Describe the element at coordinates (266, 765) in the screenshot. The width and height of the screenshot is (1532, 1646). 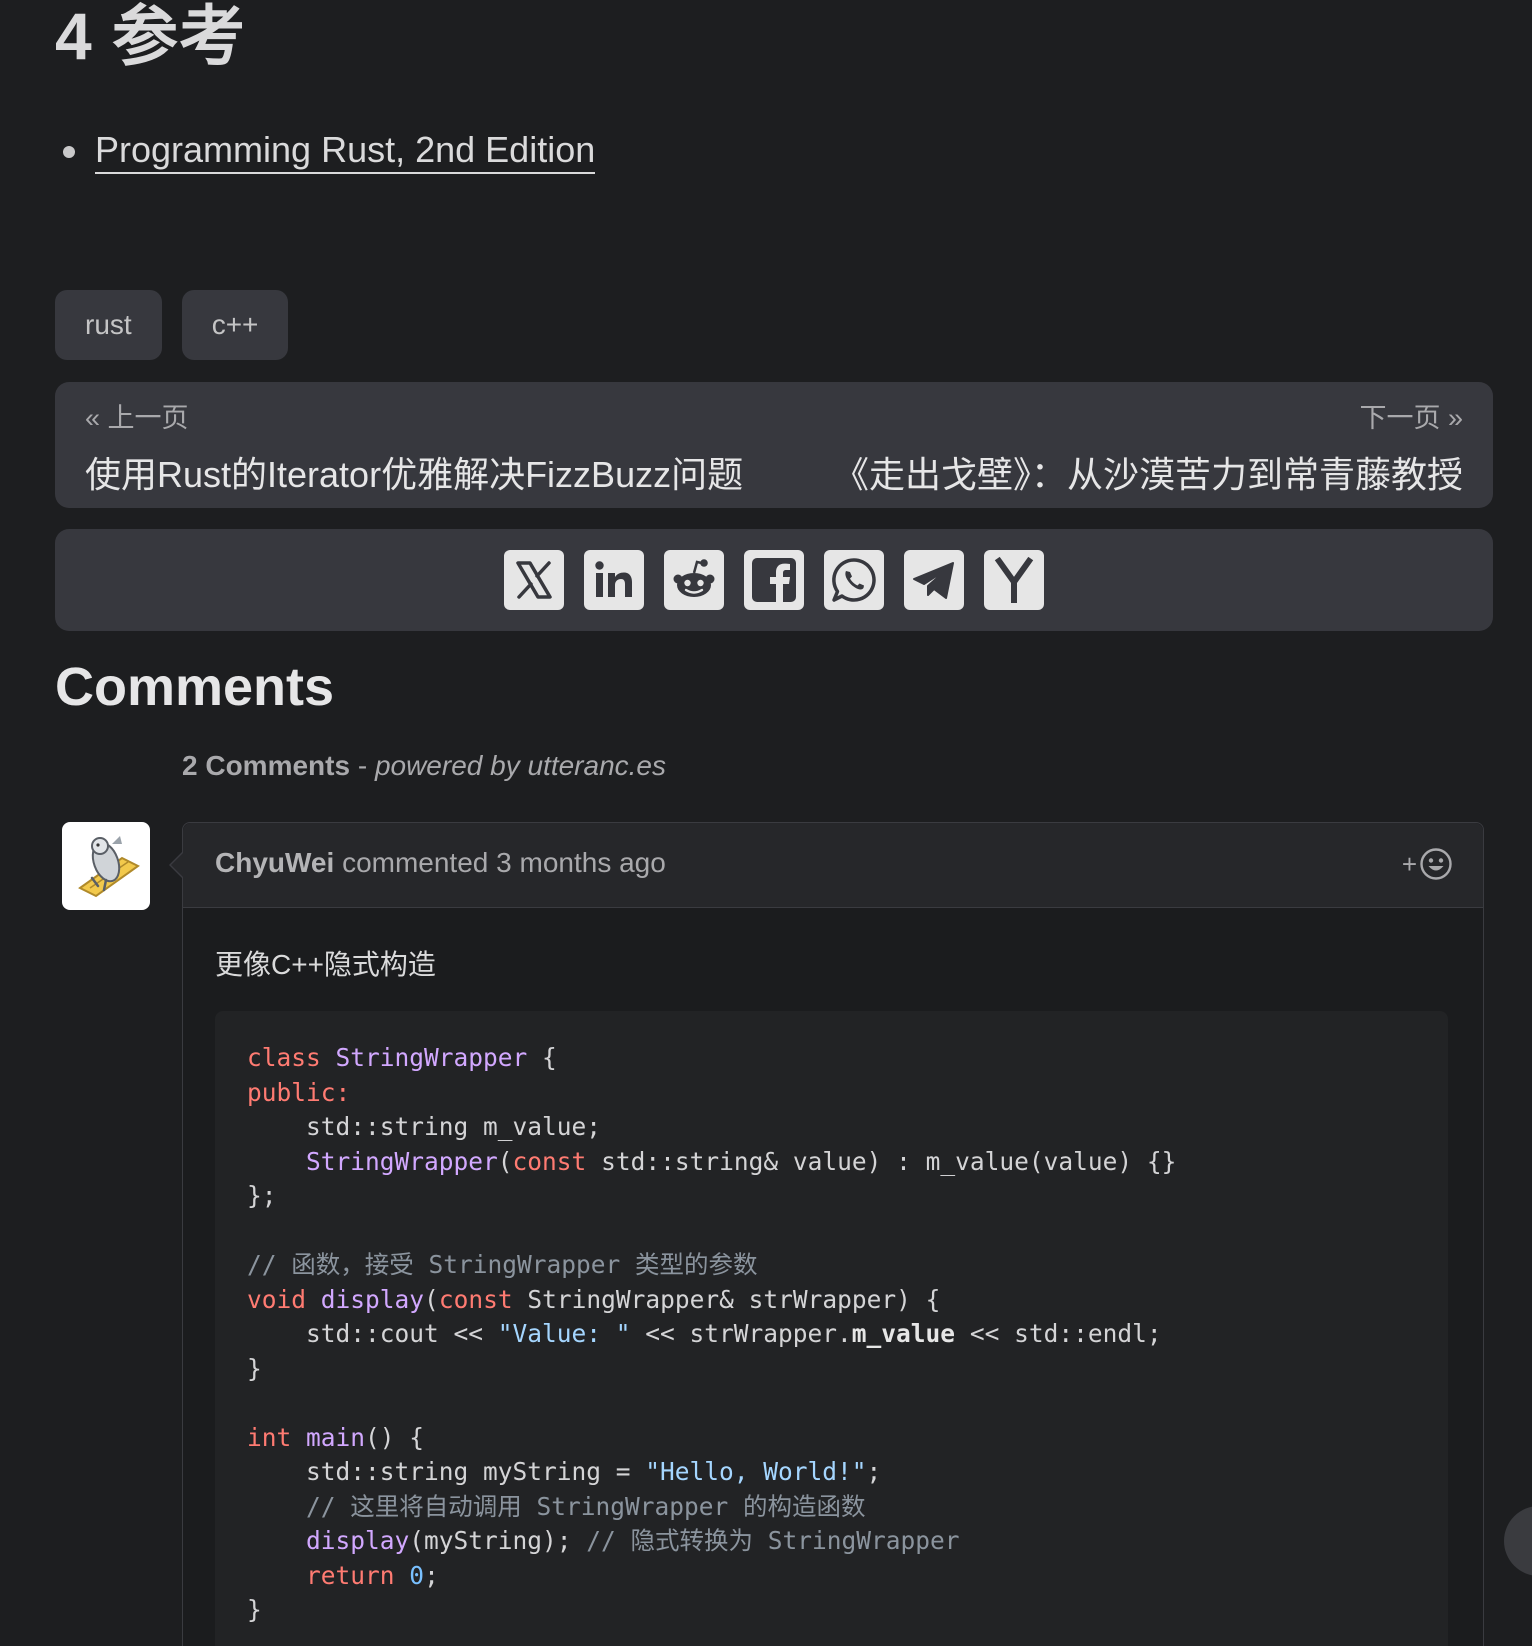
I see `comment-count-number: 2 Comments` at that location.